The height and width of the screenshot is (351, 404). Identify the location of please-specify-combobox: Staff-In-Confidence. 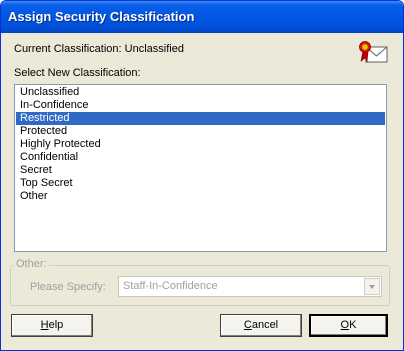
(250, 286).